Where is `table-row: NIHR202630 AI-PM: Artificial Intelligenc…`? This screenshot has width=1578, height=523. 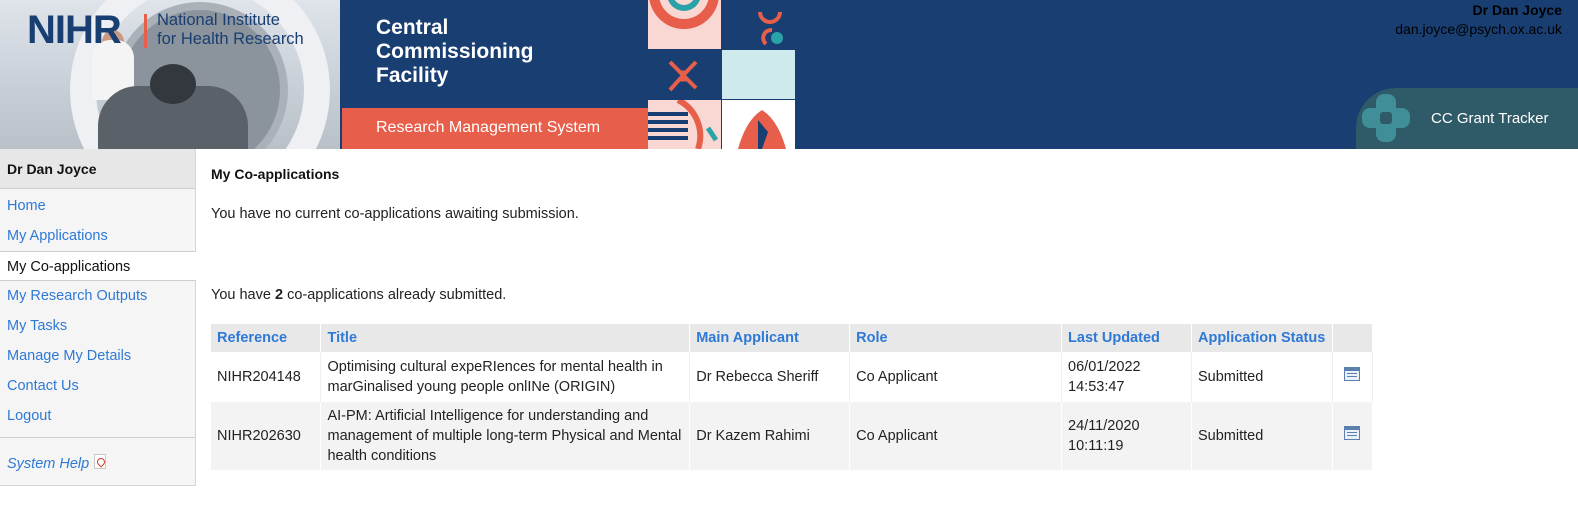 table-row: NIHR202630 AI-PM: Artificial Intelligenc… is located at coordinates (792, 436).